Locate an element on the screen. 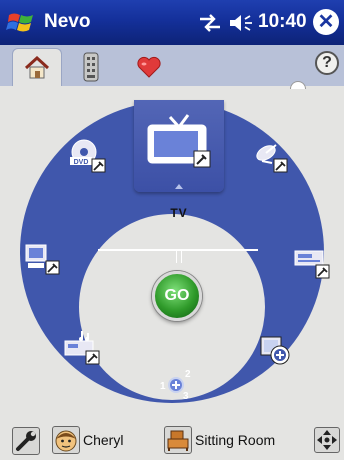 This screenshot has height=460, width=344. computer-icon is located at coordinates (42, 260).